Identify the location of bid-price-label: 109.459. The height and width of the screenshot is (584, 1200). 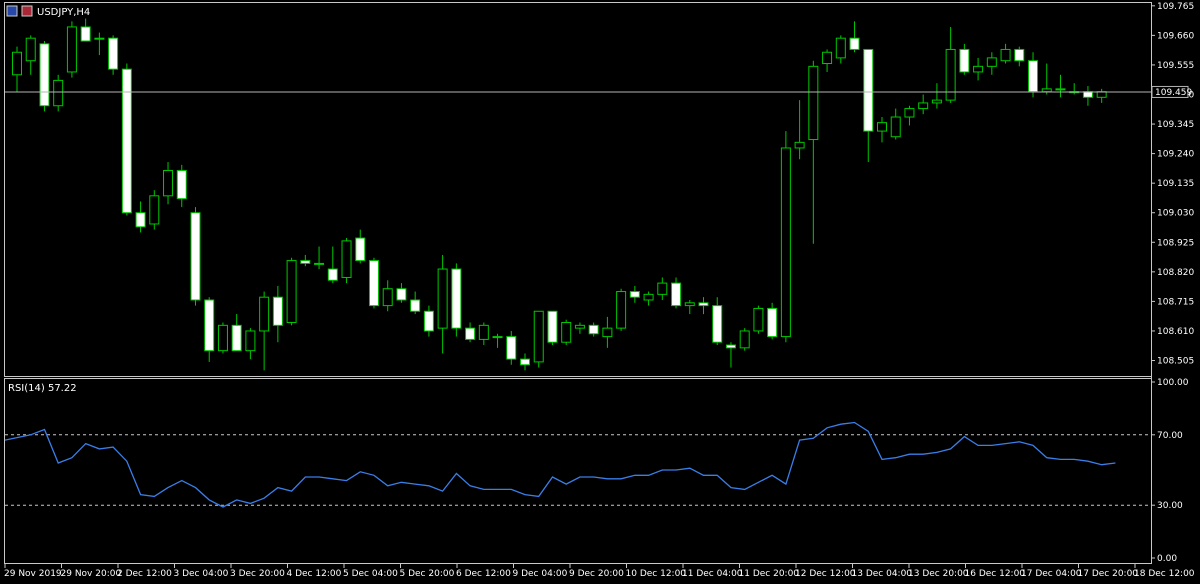
(1173, 93).